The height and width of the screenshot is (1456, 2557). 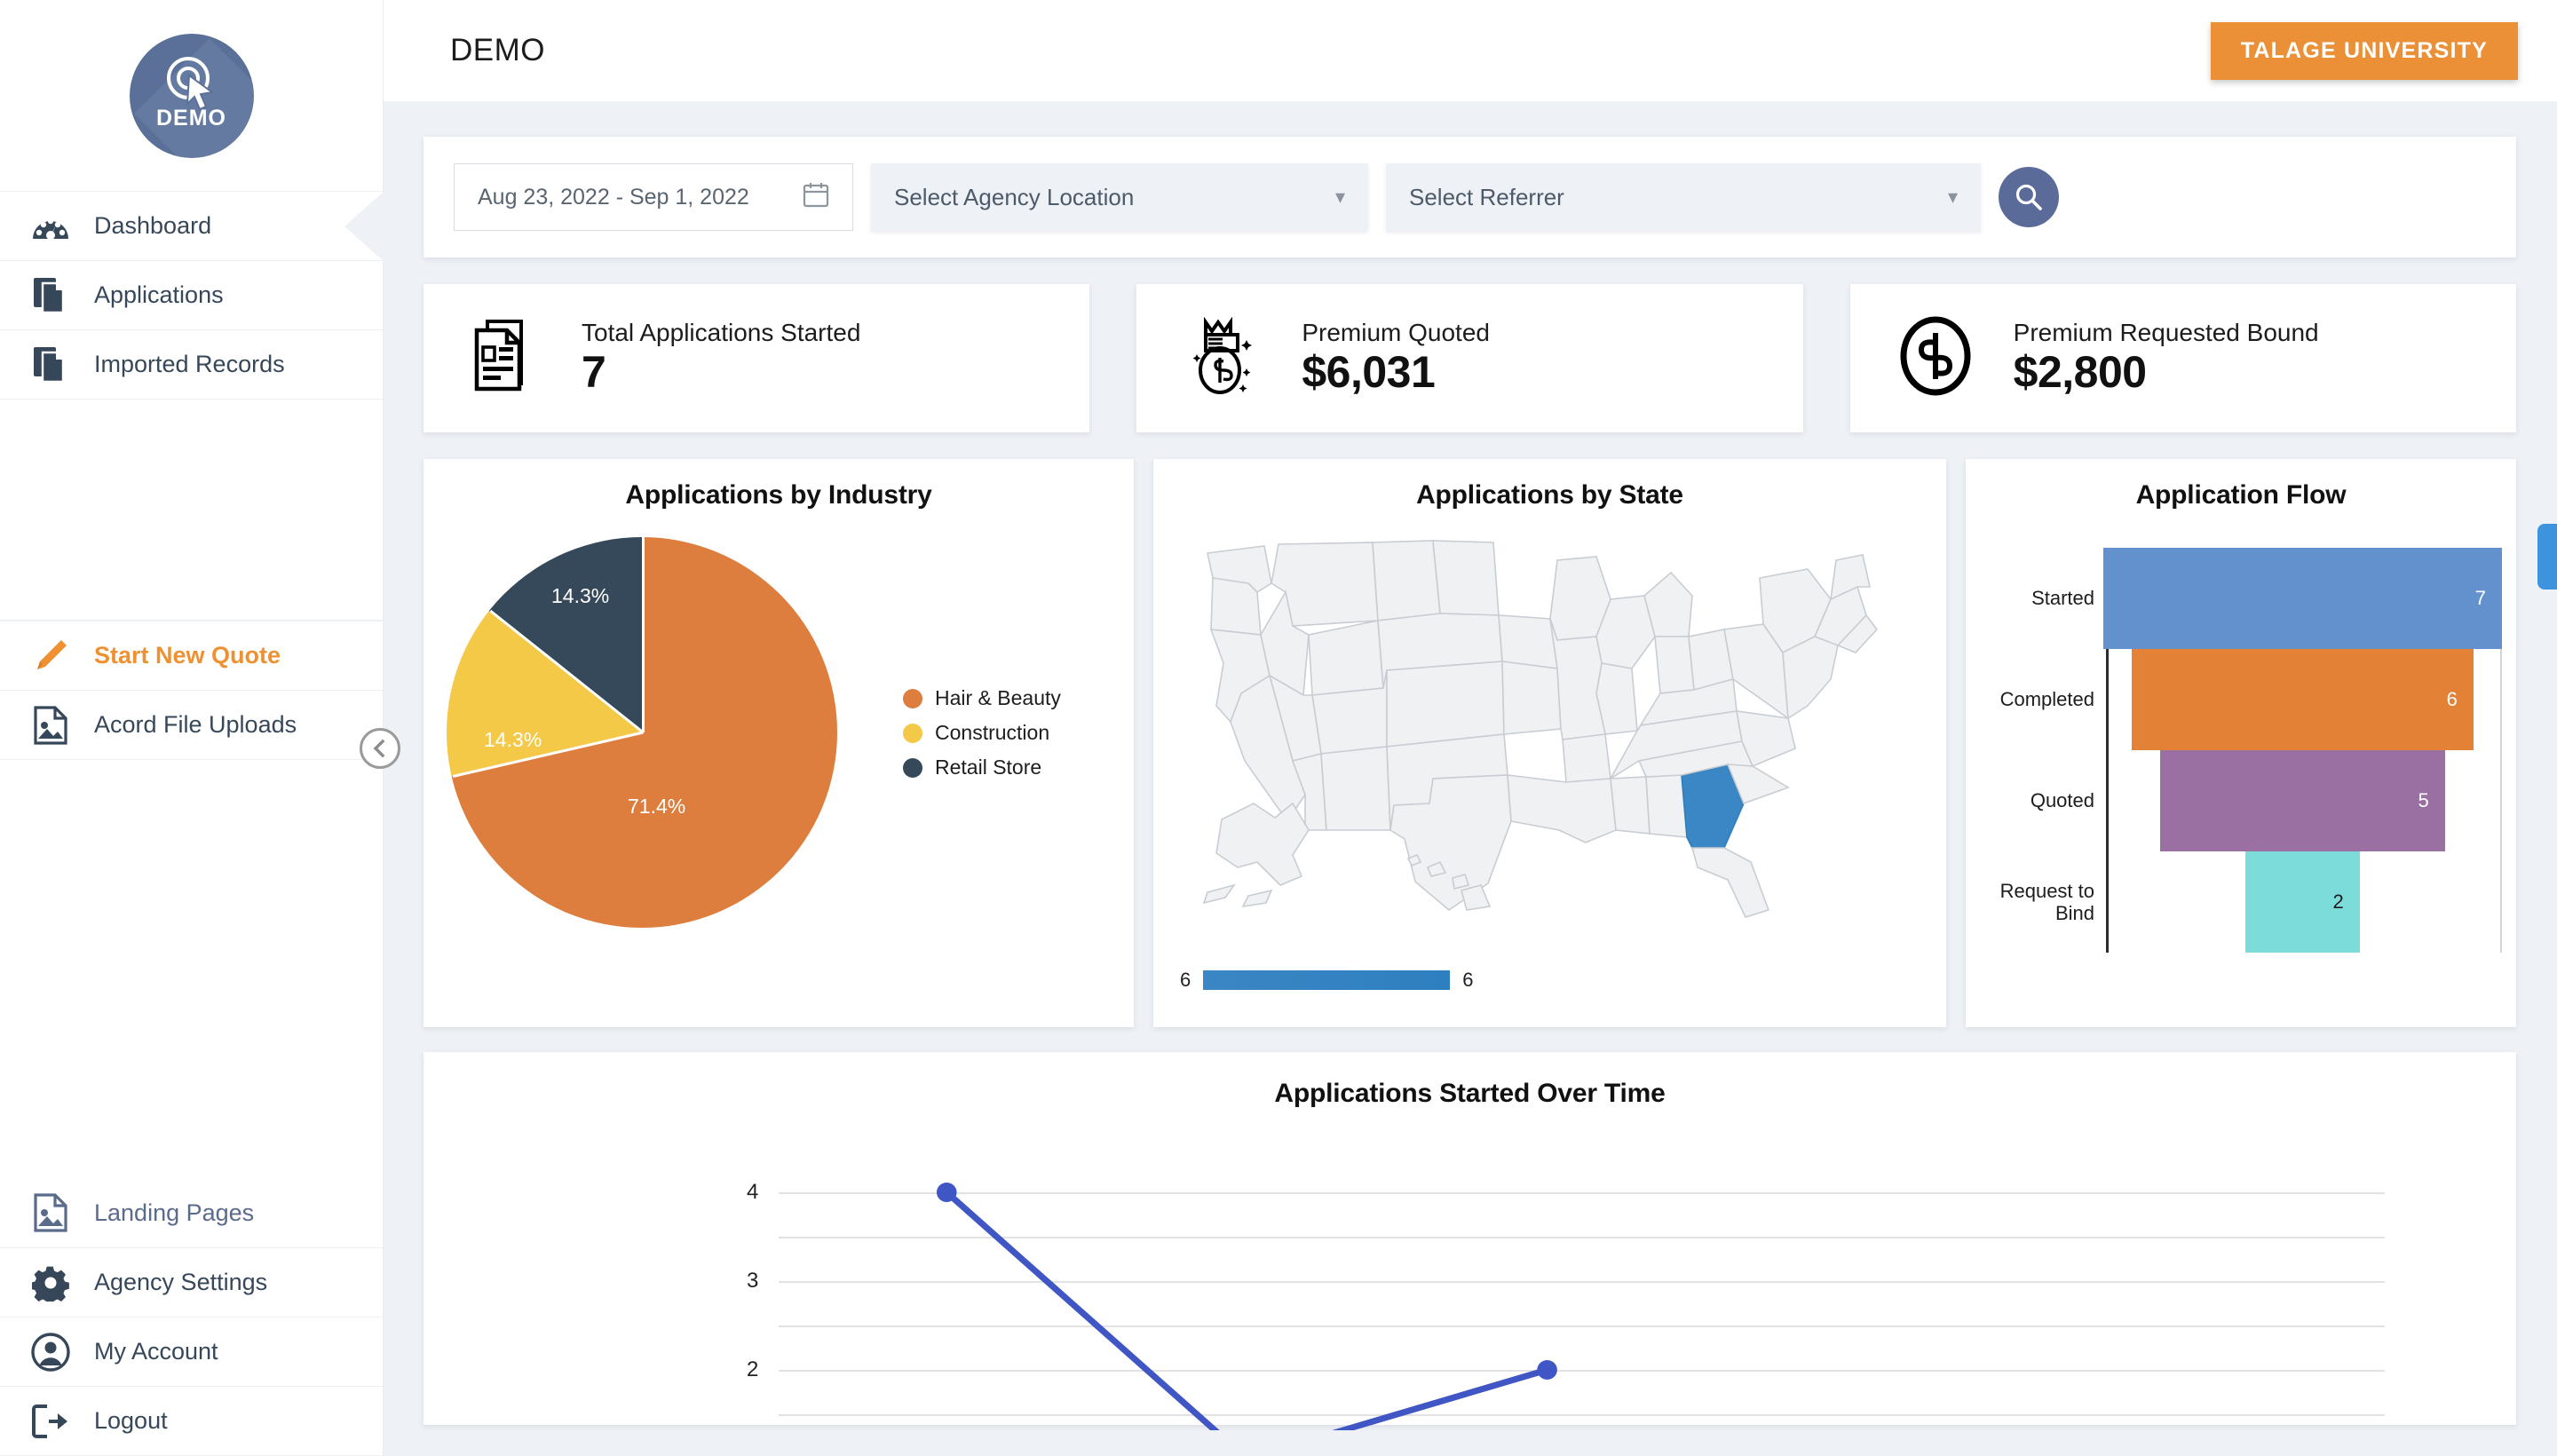 I want to click on stat-label: Total Applications Started, so click(x=721, y=332).